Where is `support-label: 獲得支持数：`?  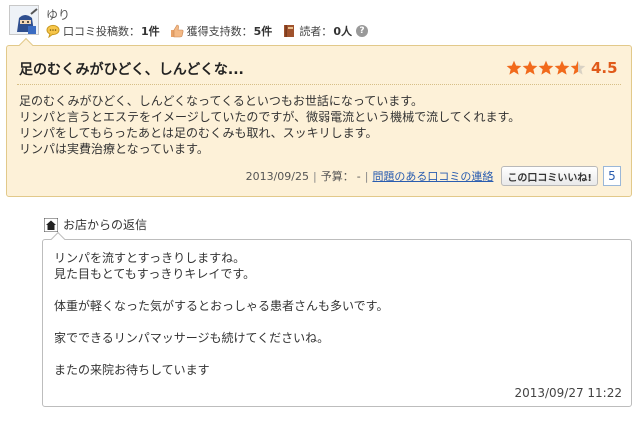
support-label: 獲得支持数： is located at coordinates (219, 31).